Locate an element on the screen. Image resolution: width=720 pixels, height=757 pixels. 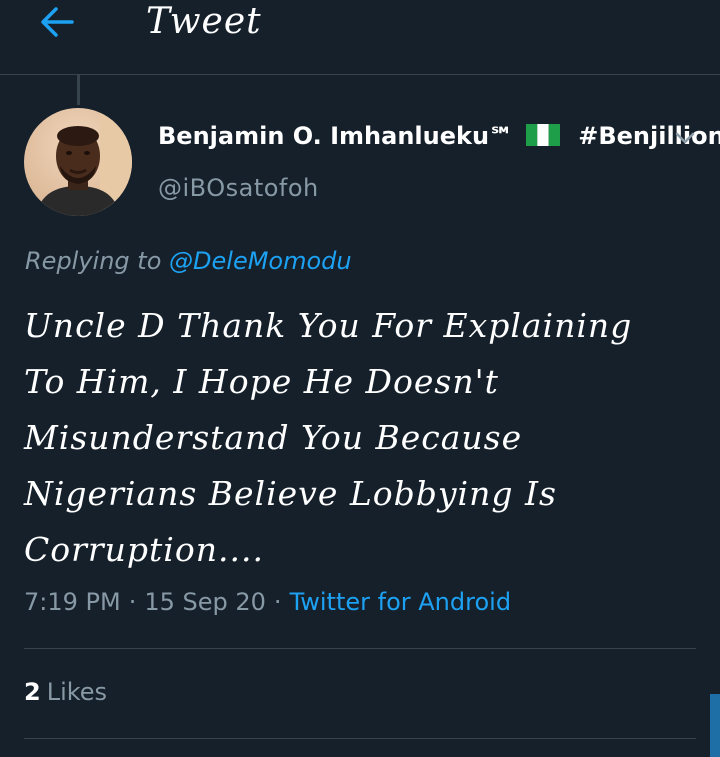
reply-mention-link: @DeleMomodu is located at coordinates (260, 261).